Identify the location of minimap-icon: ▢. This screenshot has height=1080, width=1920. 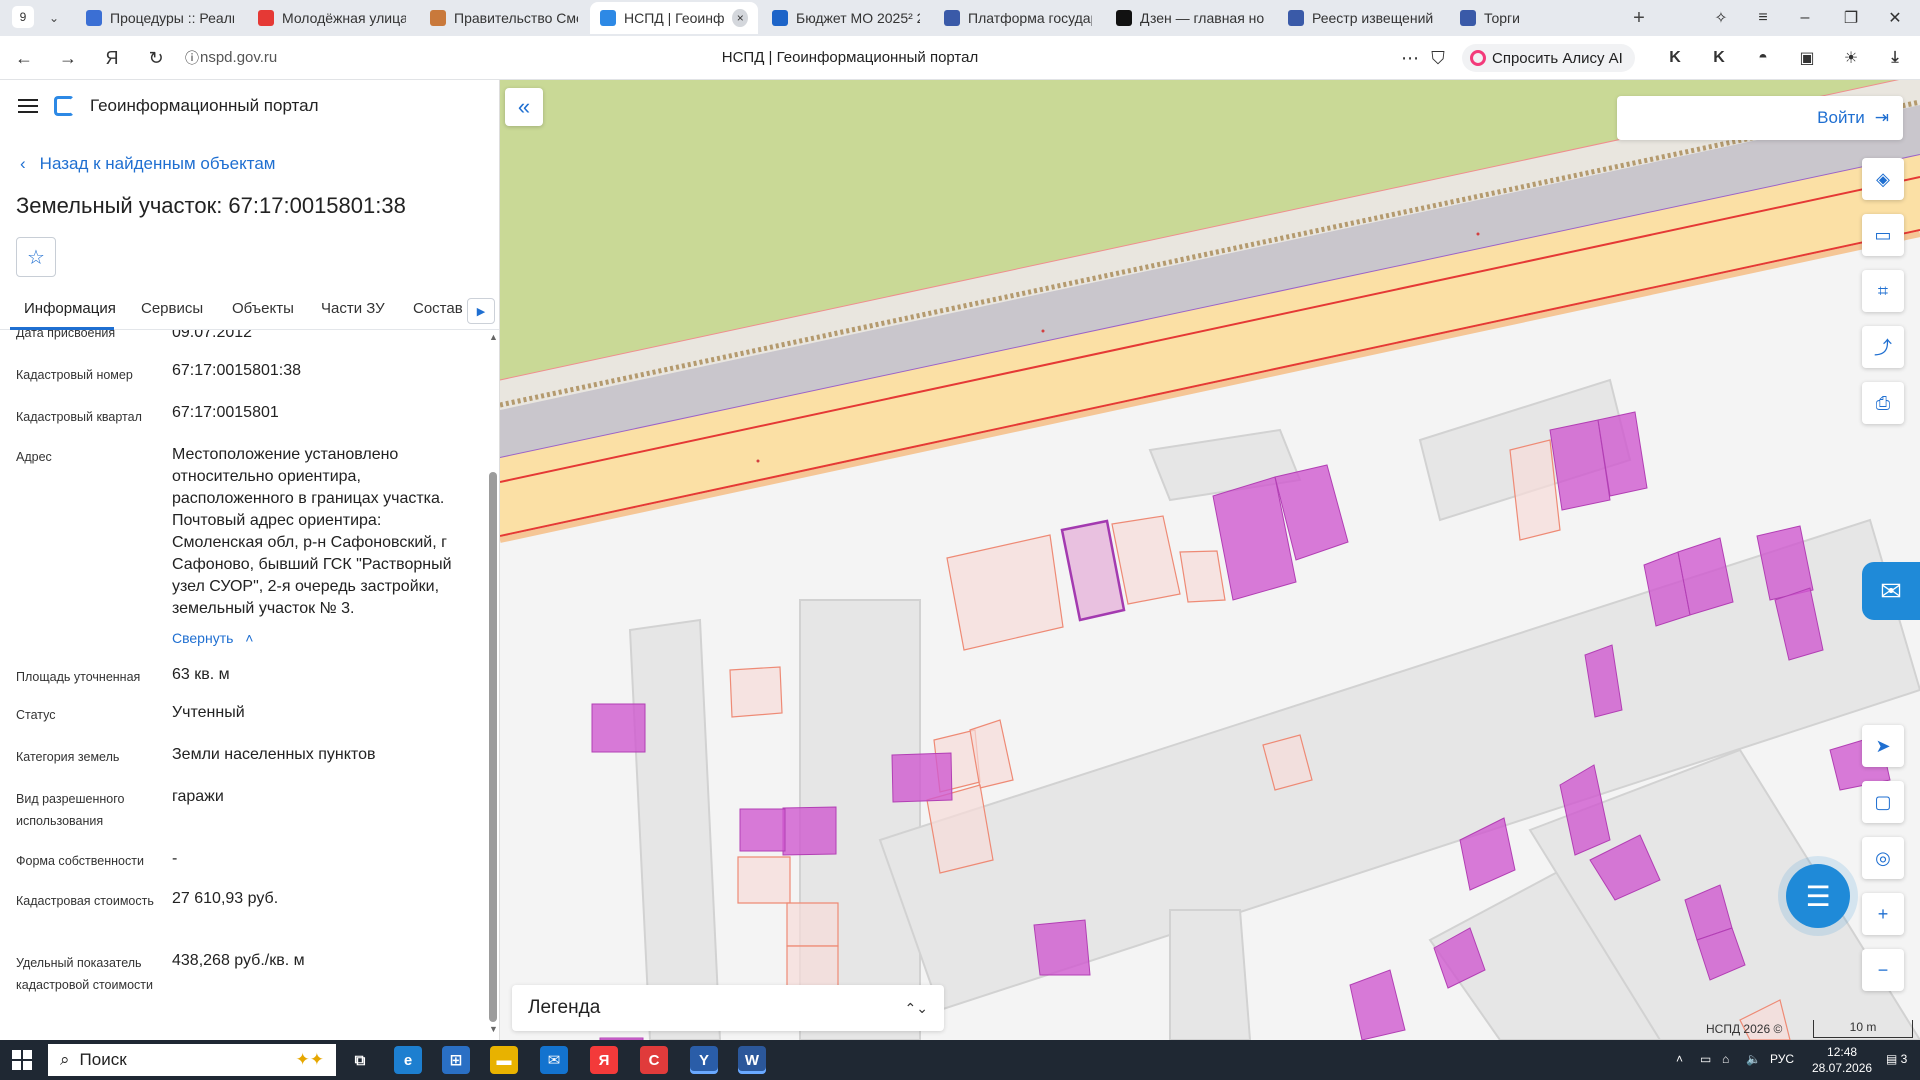
(1883, 802).